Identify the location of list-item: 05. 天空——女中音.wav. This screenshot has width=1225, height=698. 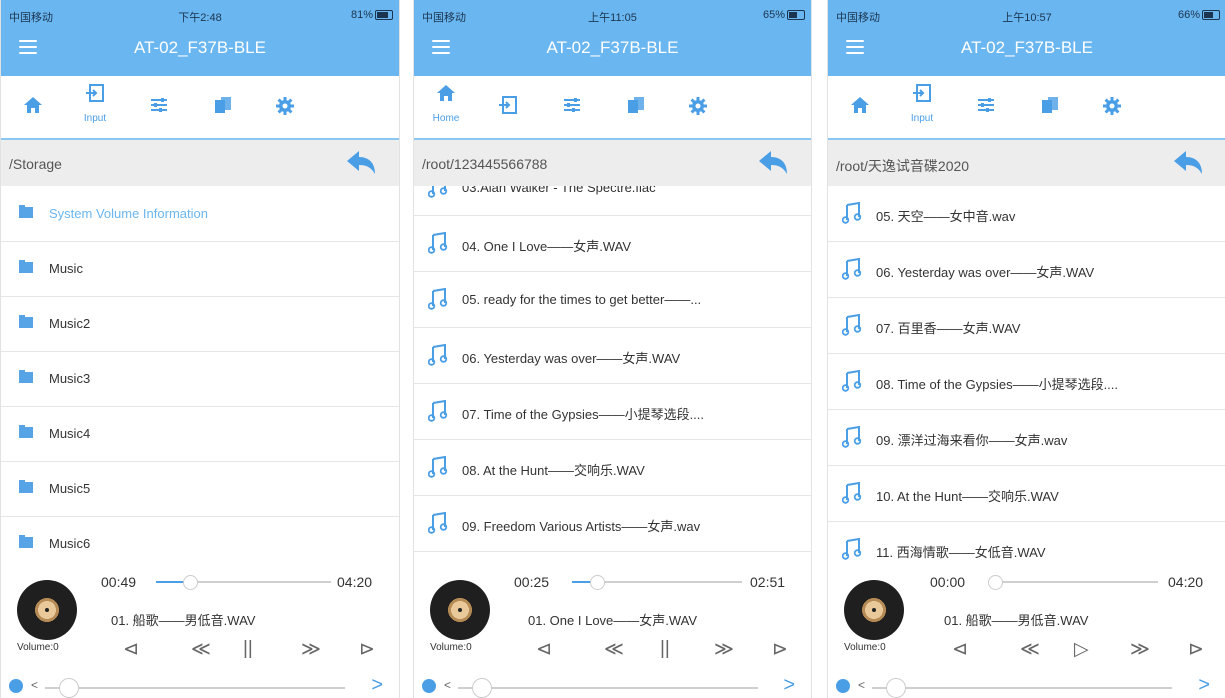
(1026, 214).